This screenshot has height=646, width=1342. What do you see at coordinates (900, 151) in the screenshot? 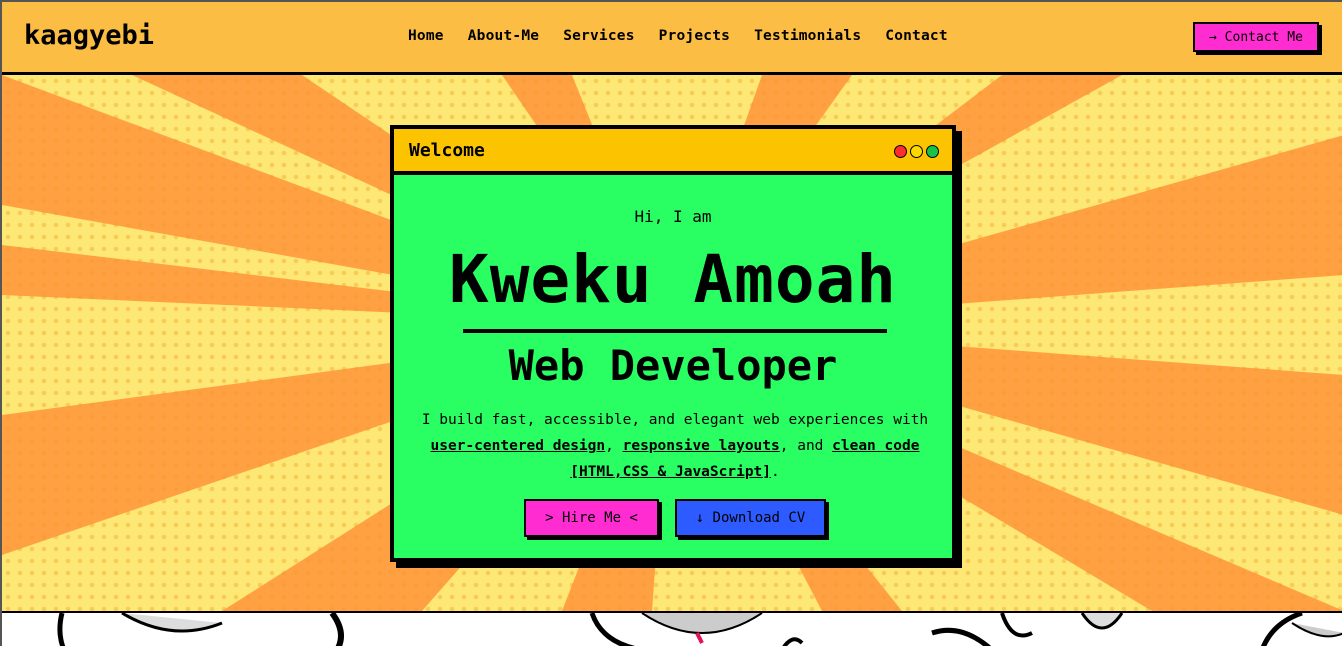
I see `close-dot-icon` at bounding box center [900, 151].